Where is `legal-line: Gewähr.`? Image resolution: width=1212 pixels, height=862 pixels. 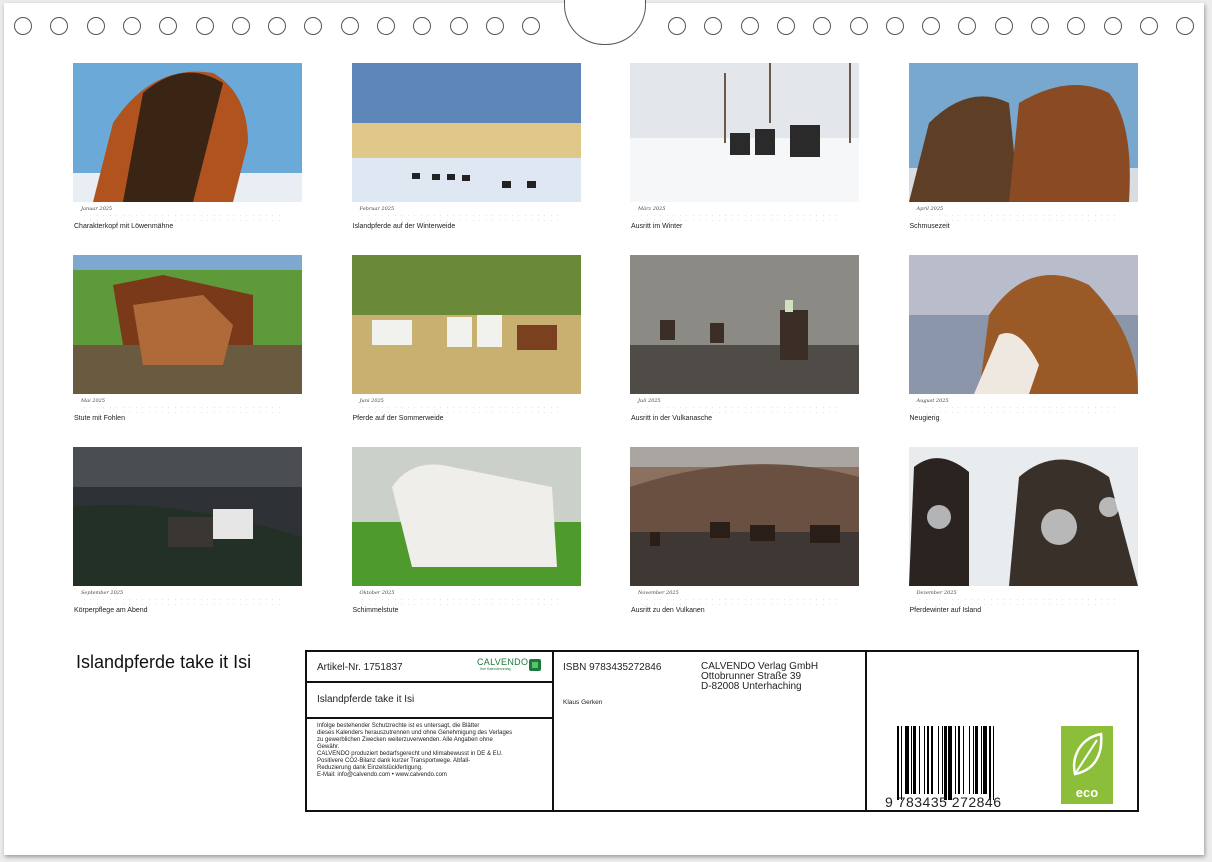 legal-line: Gewähr. is located at coordinates (328, 747).